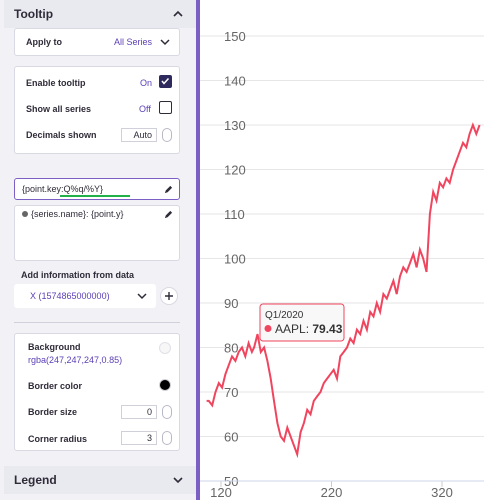 The image size is (484, 500). What do you see at coordinates (63, 189) in the screenshot?
I see `header-format-value: {point.key:Q%q/%Y}` at bounding box center [63, 189].